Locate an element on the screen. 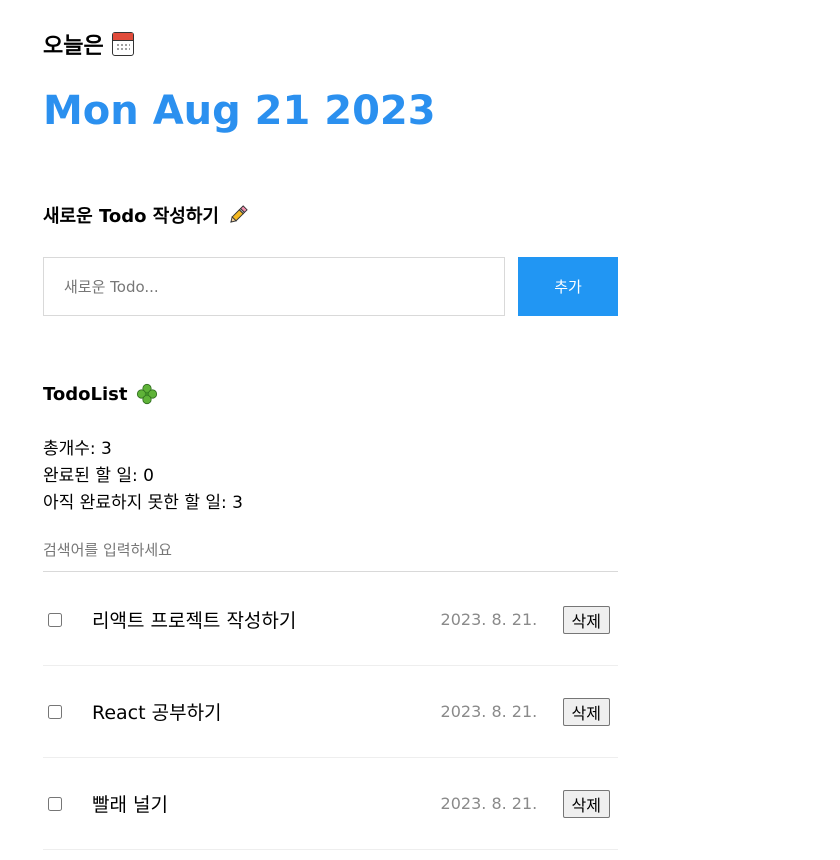  pencil-icon is located at coordinates (238, 215).